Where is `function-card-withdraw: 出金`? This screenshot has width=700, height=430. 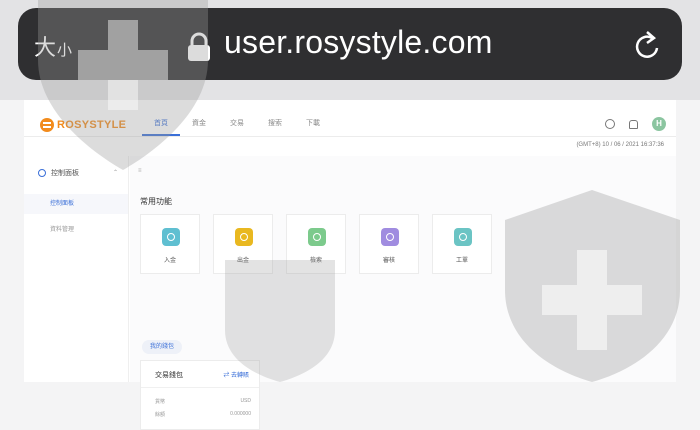 function-card-withdraw: 出金 is located at coordinates (243, 244).